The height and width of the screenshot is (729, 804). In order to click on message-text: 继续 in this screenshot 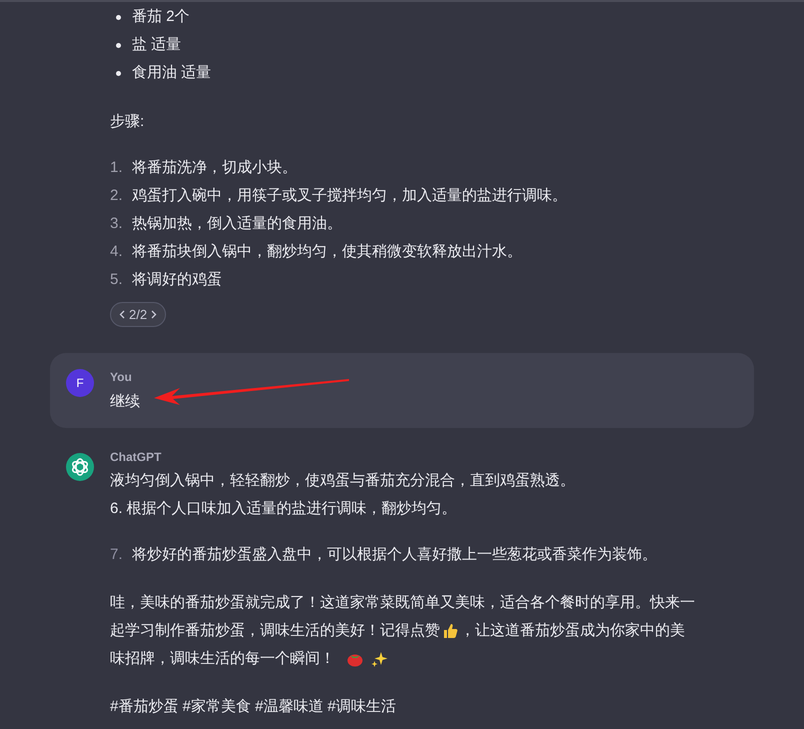, I will do `click(125, 402)`.